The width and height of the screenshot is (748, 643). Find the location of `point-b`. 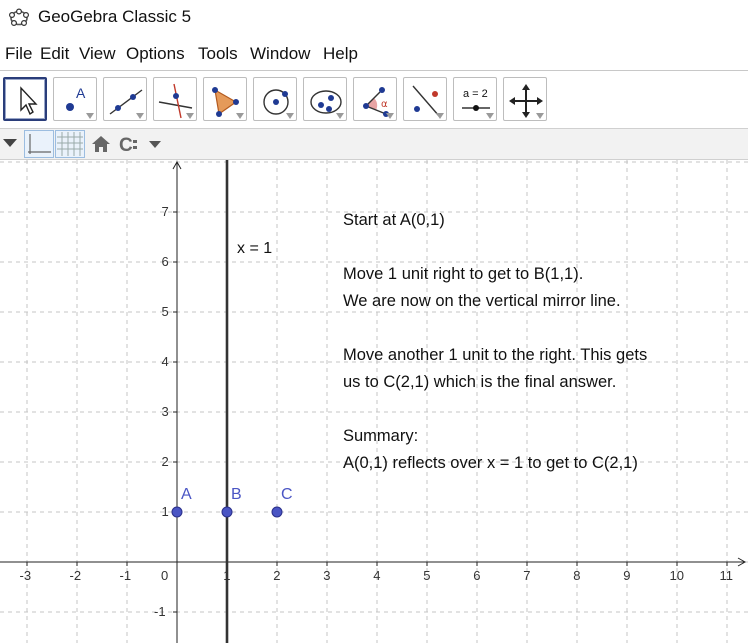

point-b is located at coordinates (227, 512).